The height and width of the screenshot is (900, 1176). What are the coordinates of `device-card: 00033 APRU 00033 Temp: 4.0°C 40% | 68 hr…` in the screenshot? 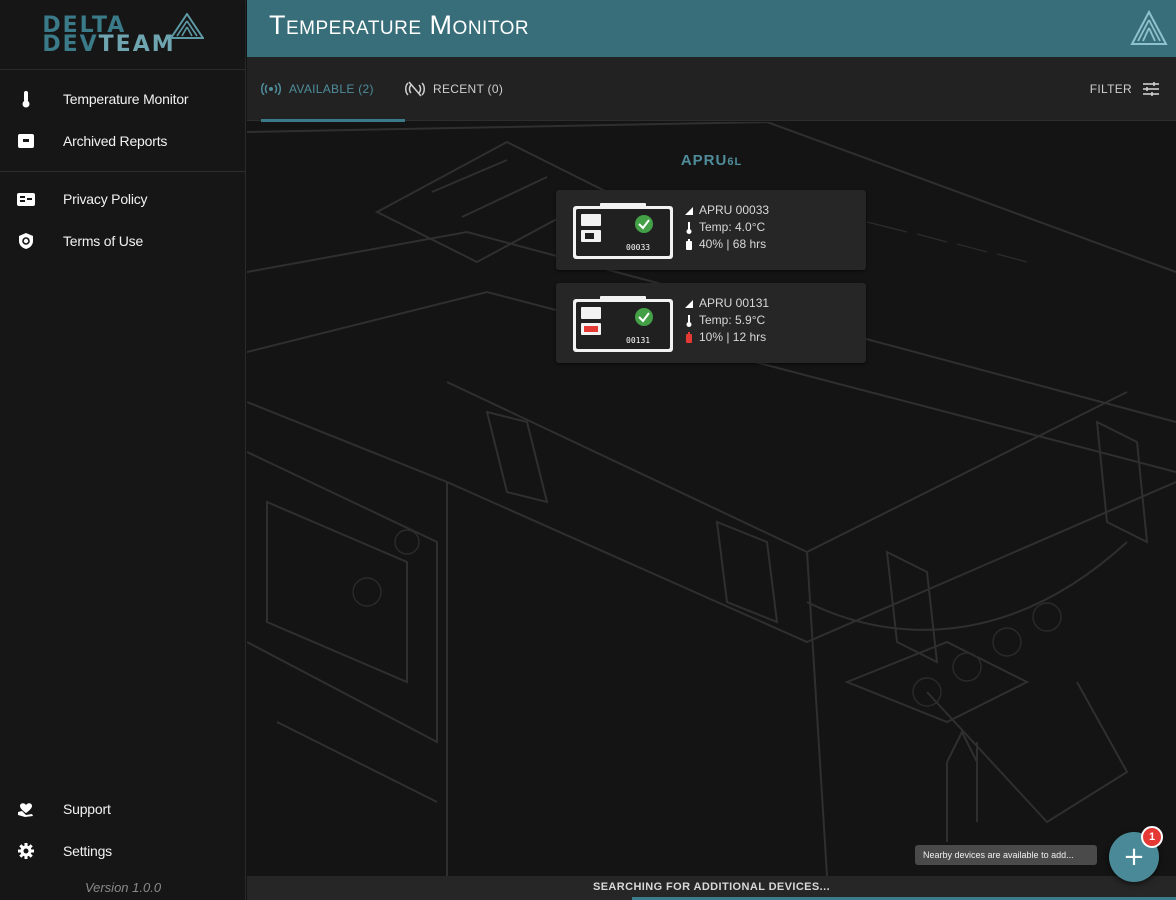 It's located at (711, 230).